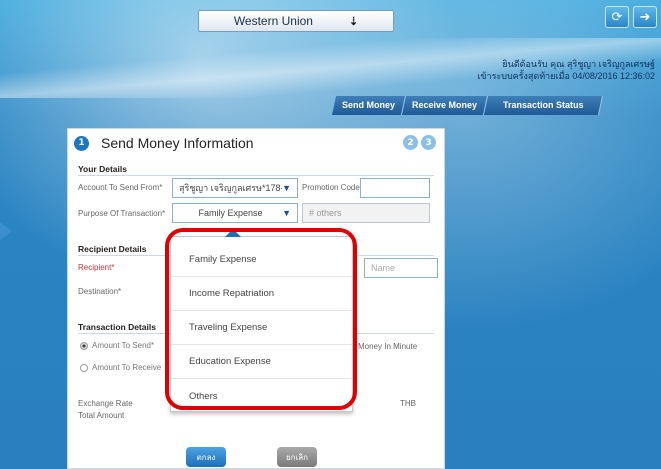 The height and width of the screenshot is (469, 661). I want to click on cancel-button: ยกเลิก, so click(297, 457).